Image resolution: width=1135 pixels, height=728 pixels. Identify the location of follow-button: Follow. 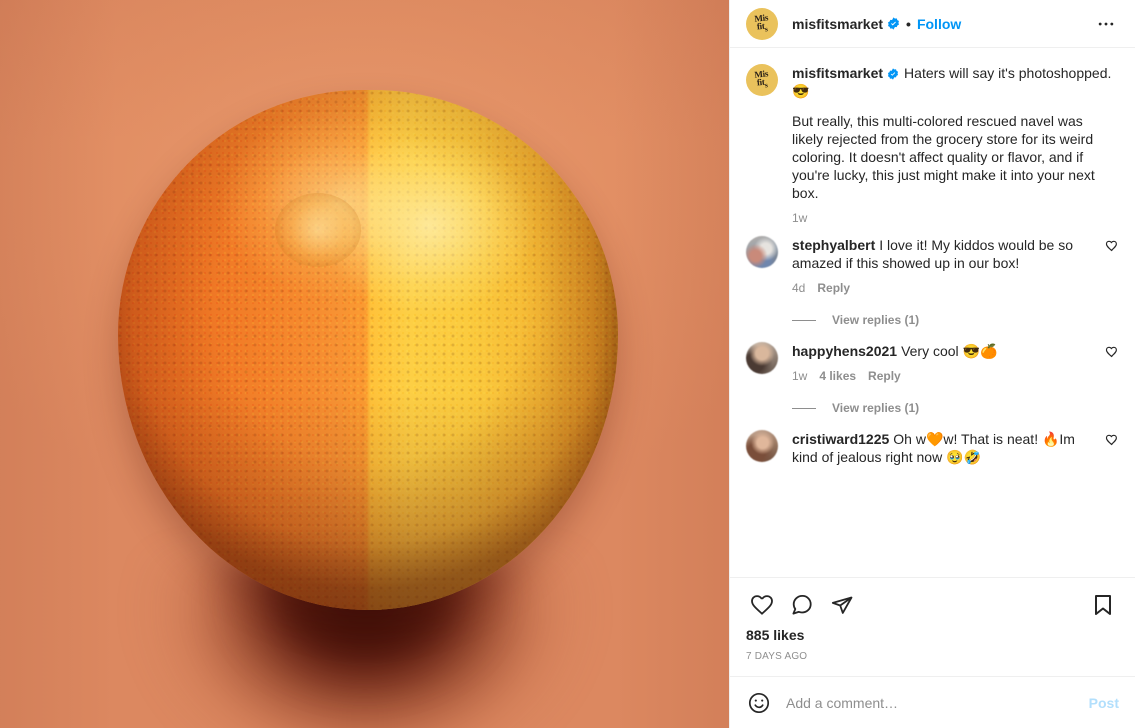
(939, 24).